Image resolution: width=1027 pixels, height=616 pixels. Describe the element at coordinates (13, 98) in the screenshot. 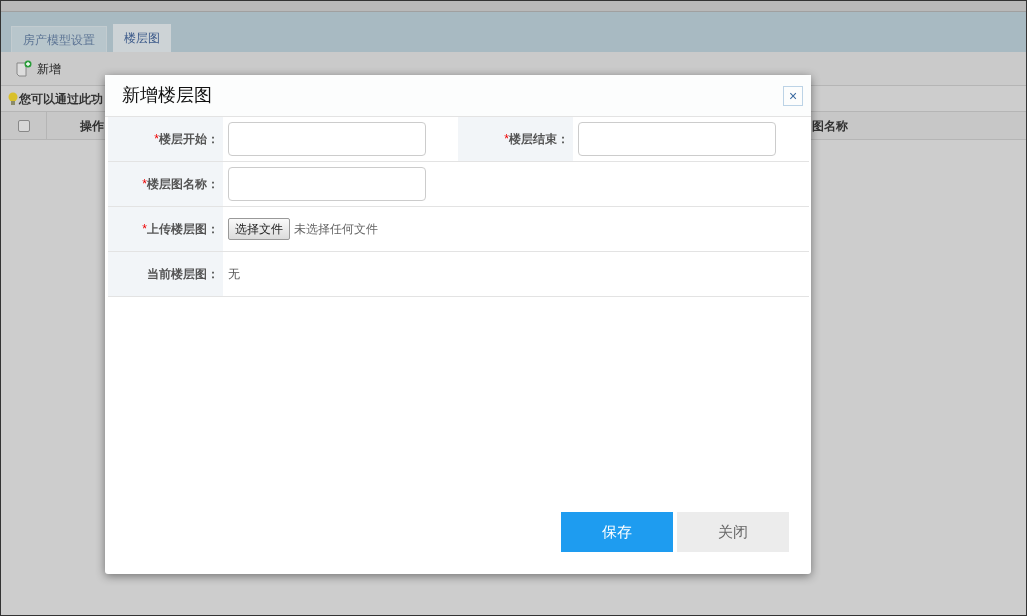

I see `lightbulb-icon` at that location.